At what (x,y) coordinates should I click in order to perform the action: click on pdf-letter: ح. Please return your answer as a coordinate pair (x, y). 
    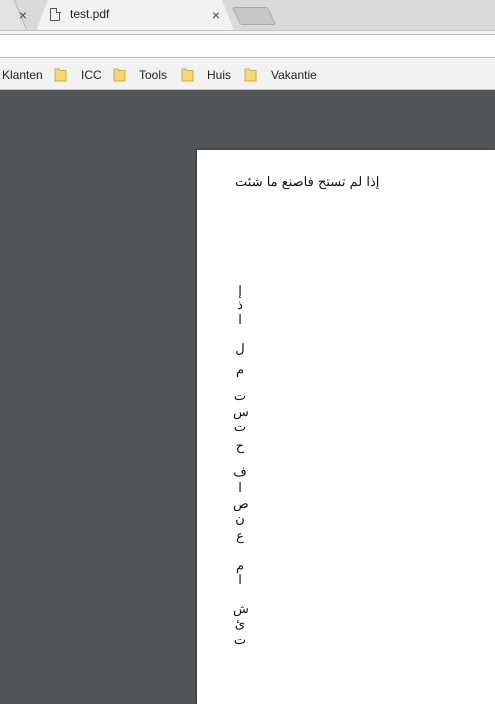
    Looking at the image, I should click on (240, 446).